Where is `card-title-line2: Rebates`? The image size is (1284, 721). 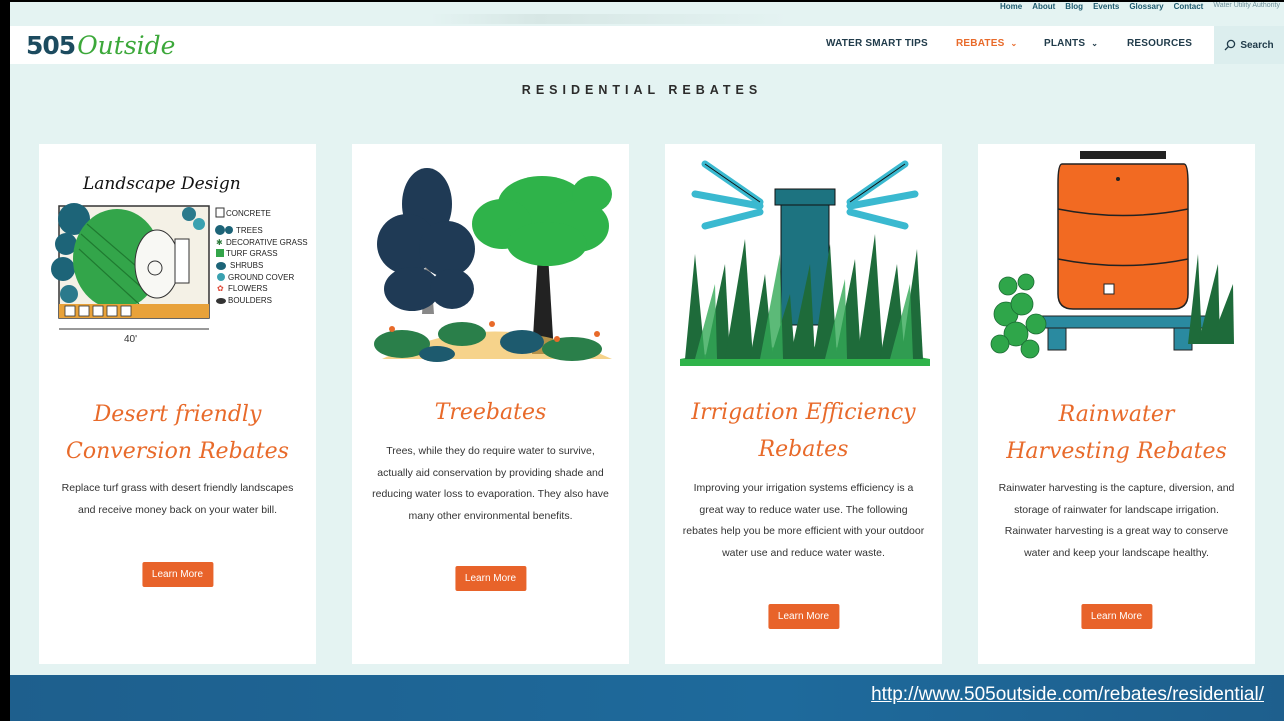 card-title-line2: Rebates is located at coordinates (803, 449).